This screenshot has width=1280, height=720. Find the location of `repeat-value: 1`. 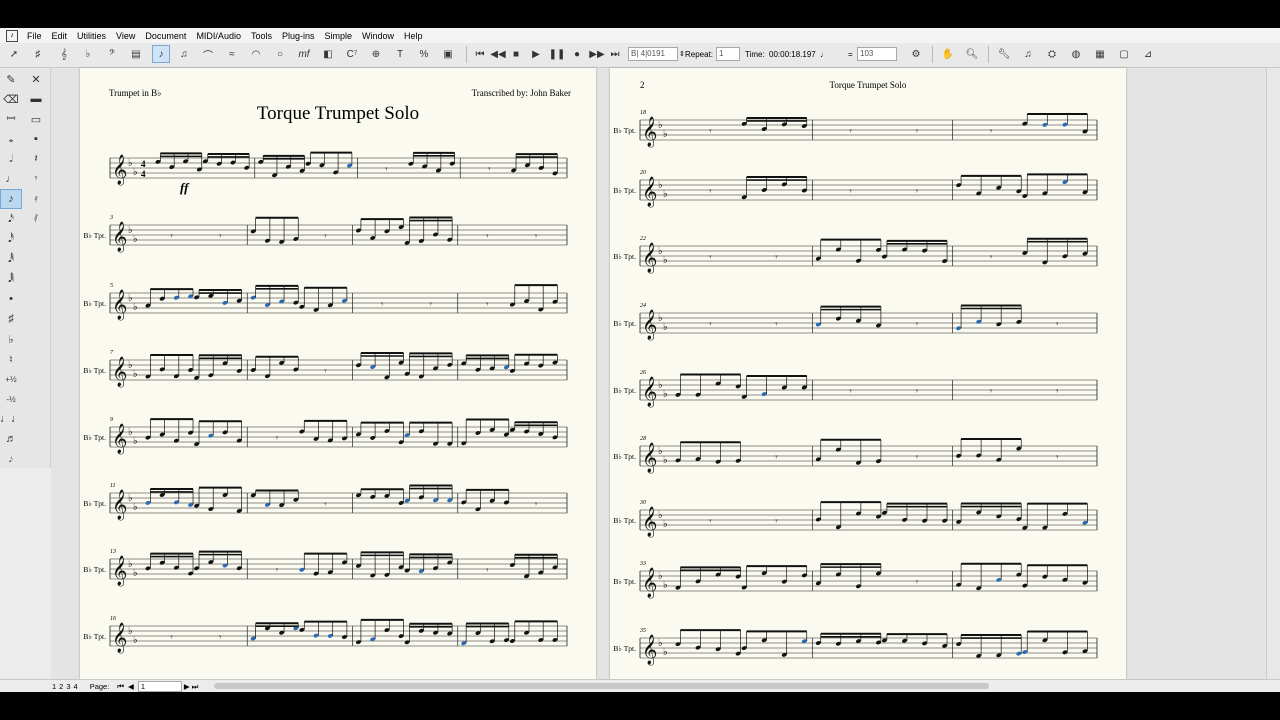

repeat-value: 1 is located at coordinates (728, 54).